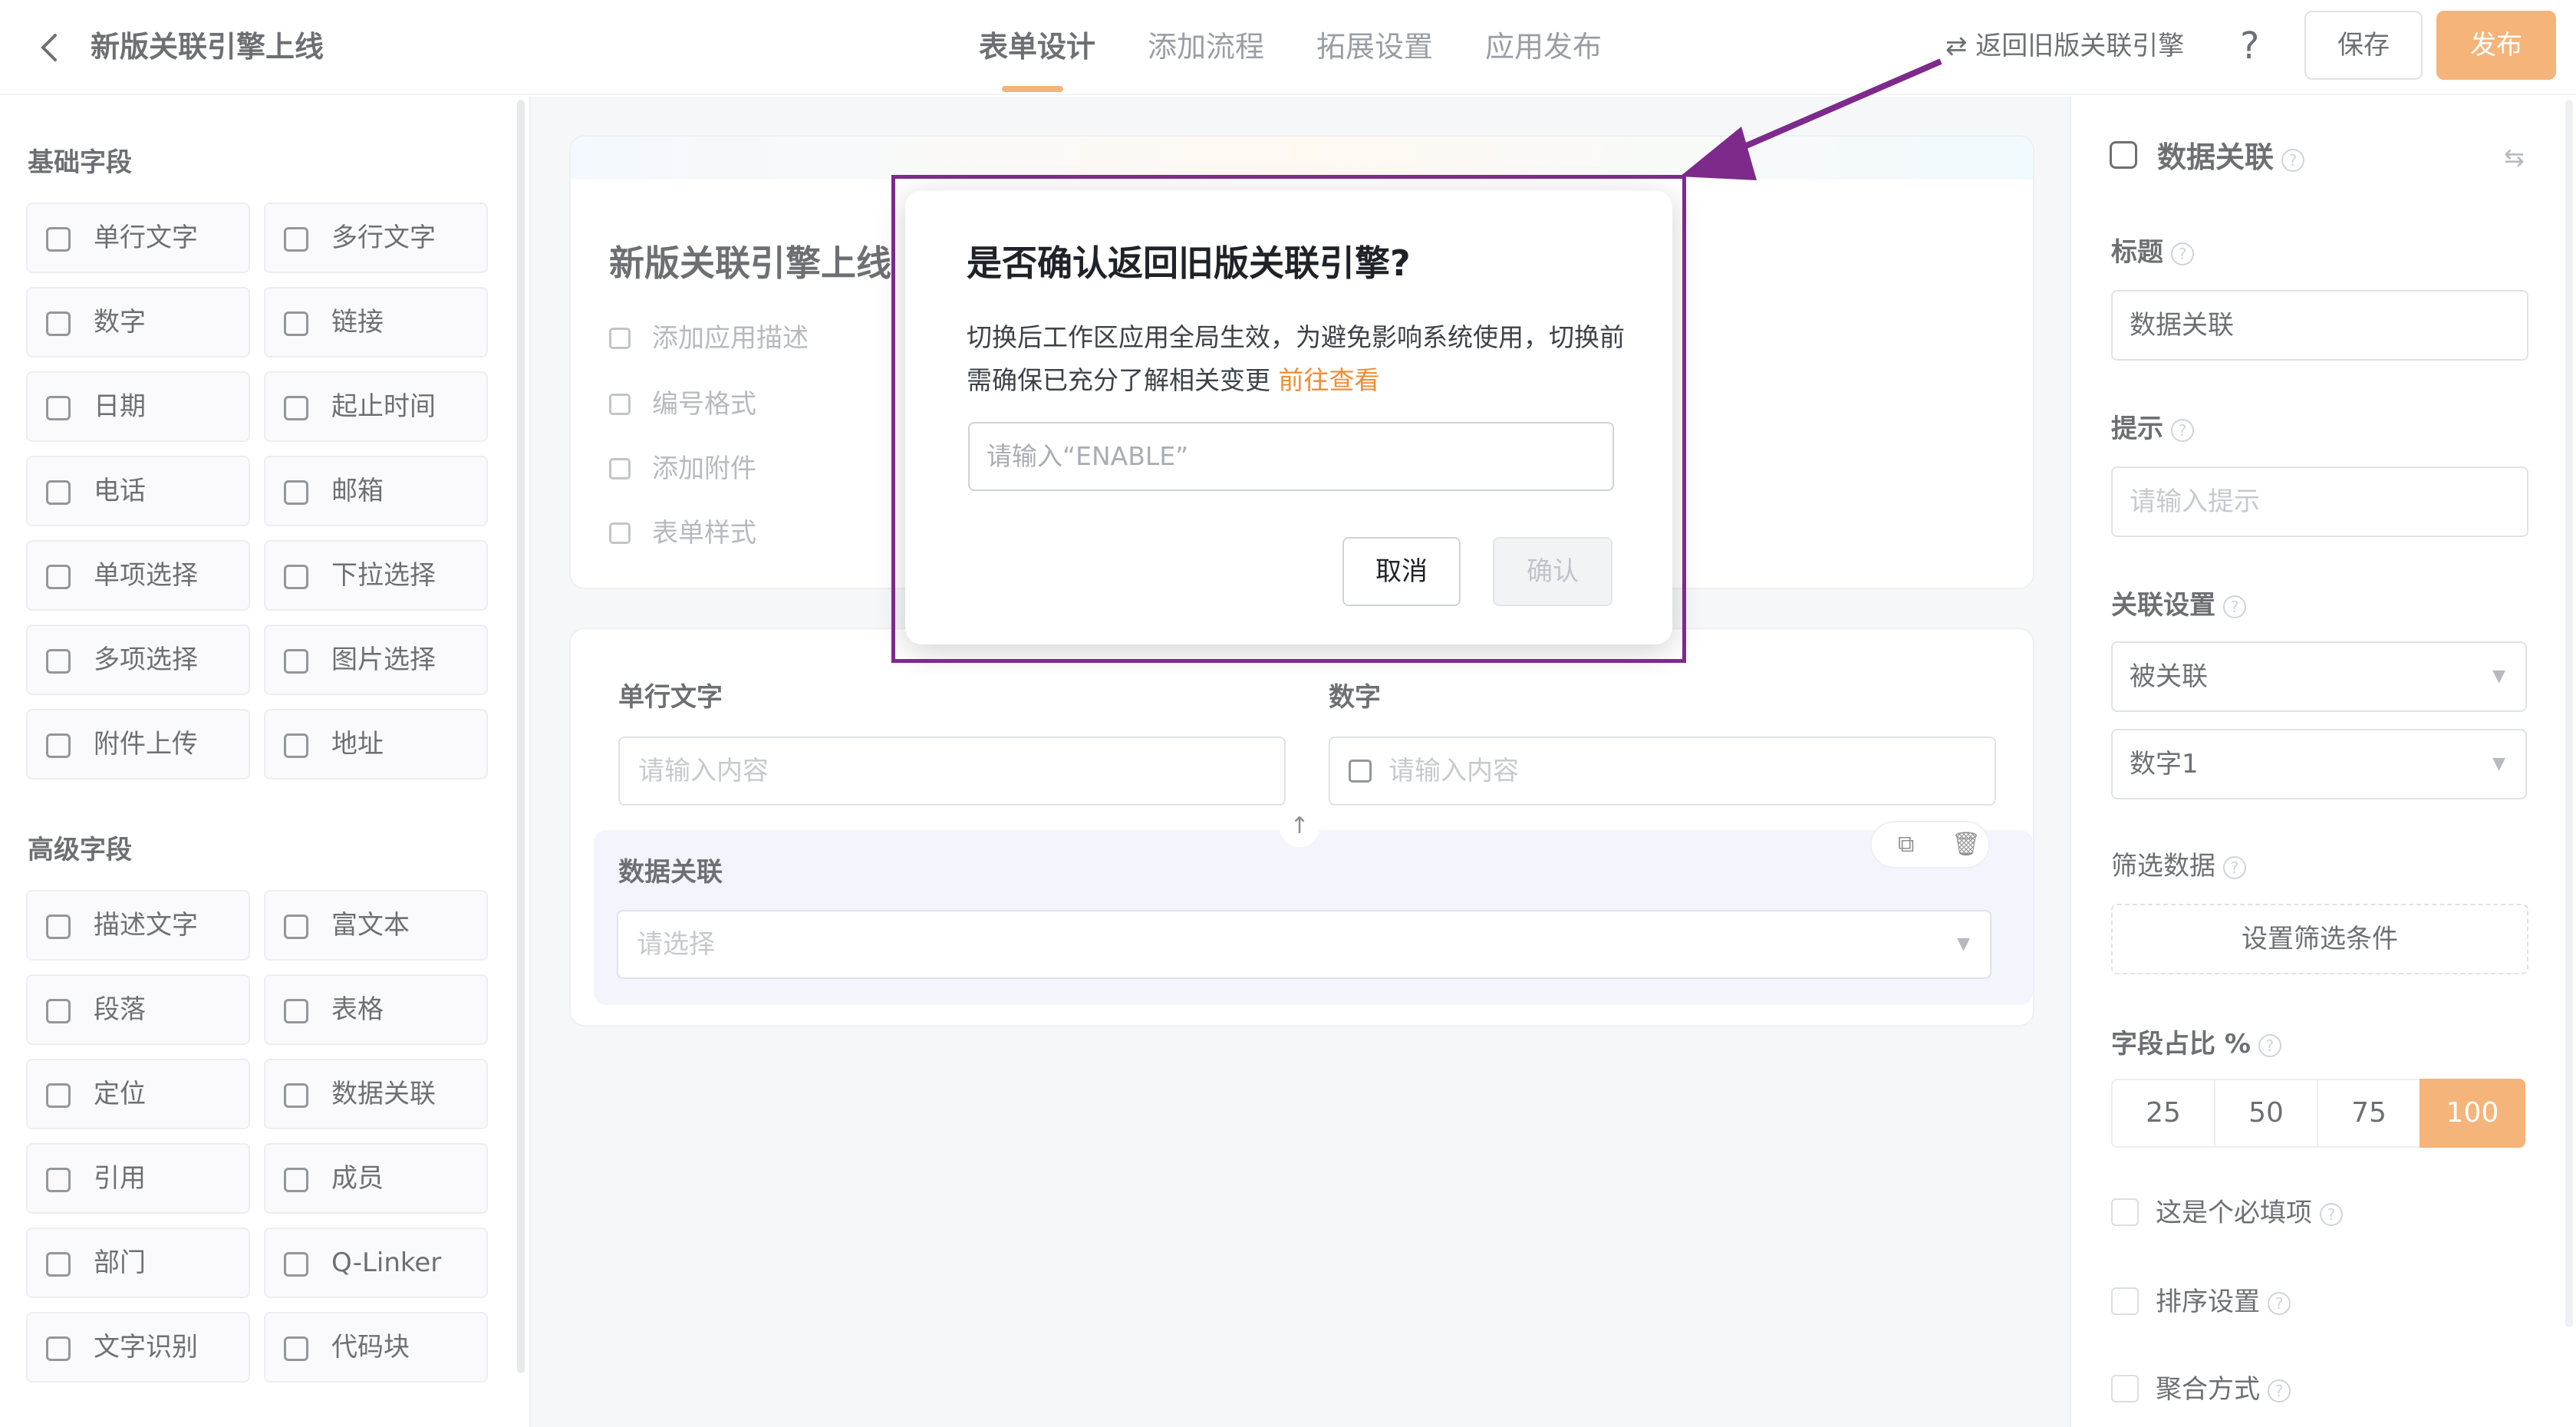 The width and height of the screenshot is (2576, 1427). What do you see at coordinates (1811, 119) in the screenshot?
I see `annotation-arrow` at bounding box center [1811, 119].